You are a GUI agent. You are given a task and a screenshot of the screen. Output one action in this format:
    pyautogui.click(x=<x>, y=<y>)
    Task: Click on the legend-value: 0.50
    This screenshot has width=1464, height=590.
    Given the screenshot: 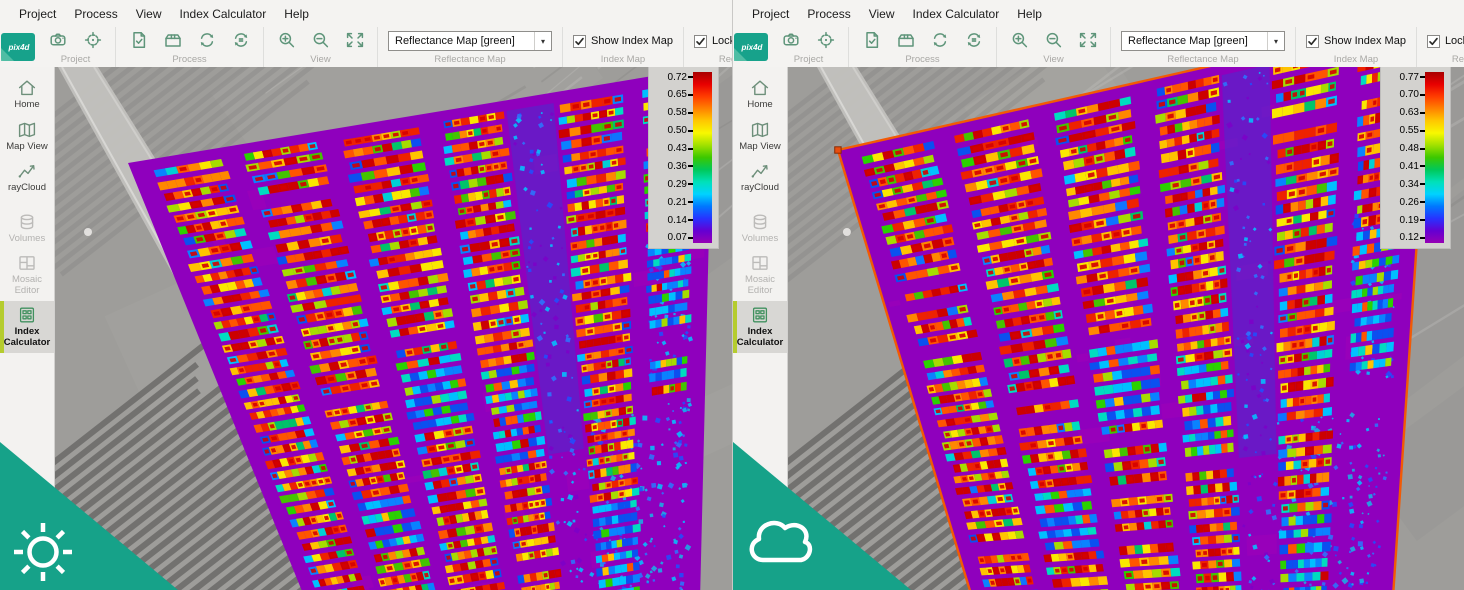 What is the action you would take?
    pyautogui.click(x=677, y=131)
    